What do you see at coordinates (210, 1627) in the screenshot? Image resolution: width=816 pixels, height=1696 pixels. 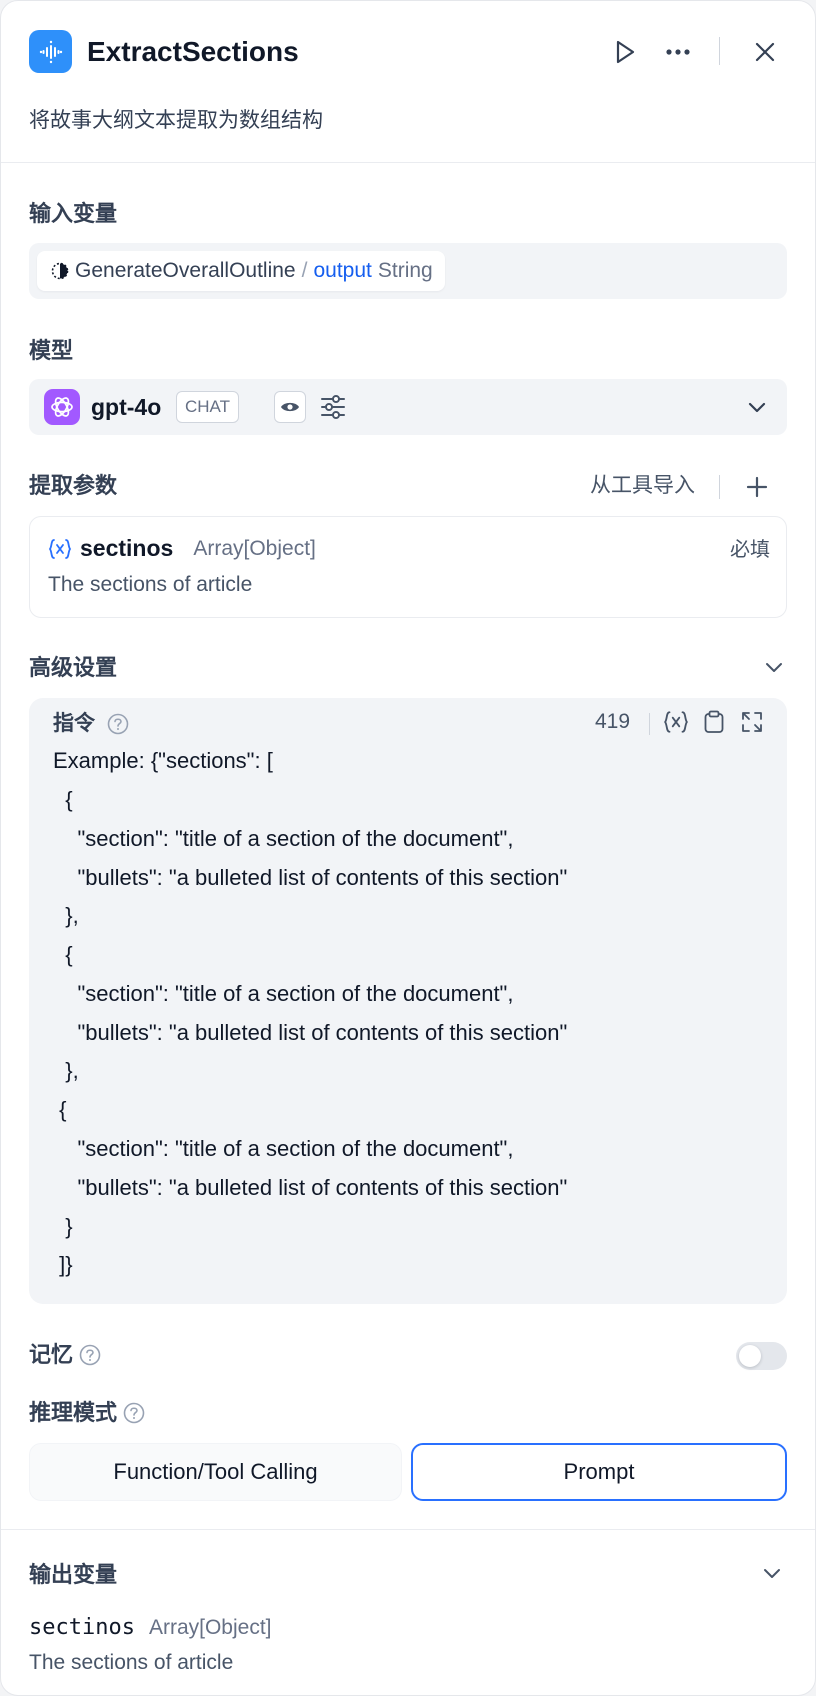 I see `output-var-type: Array[Object]` at bounding box center [210, 1627].